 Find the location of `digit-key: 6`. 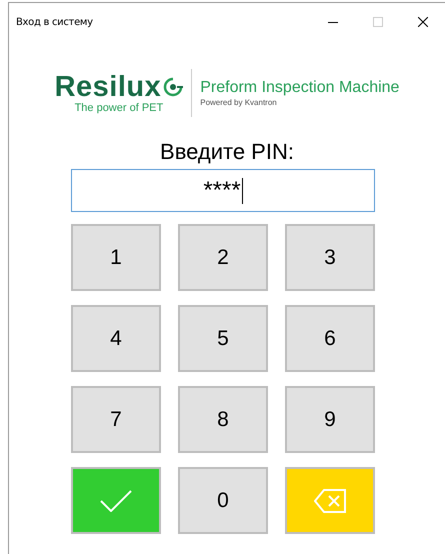

digit-key: 6 is located at coordinates (330, 338).